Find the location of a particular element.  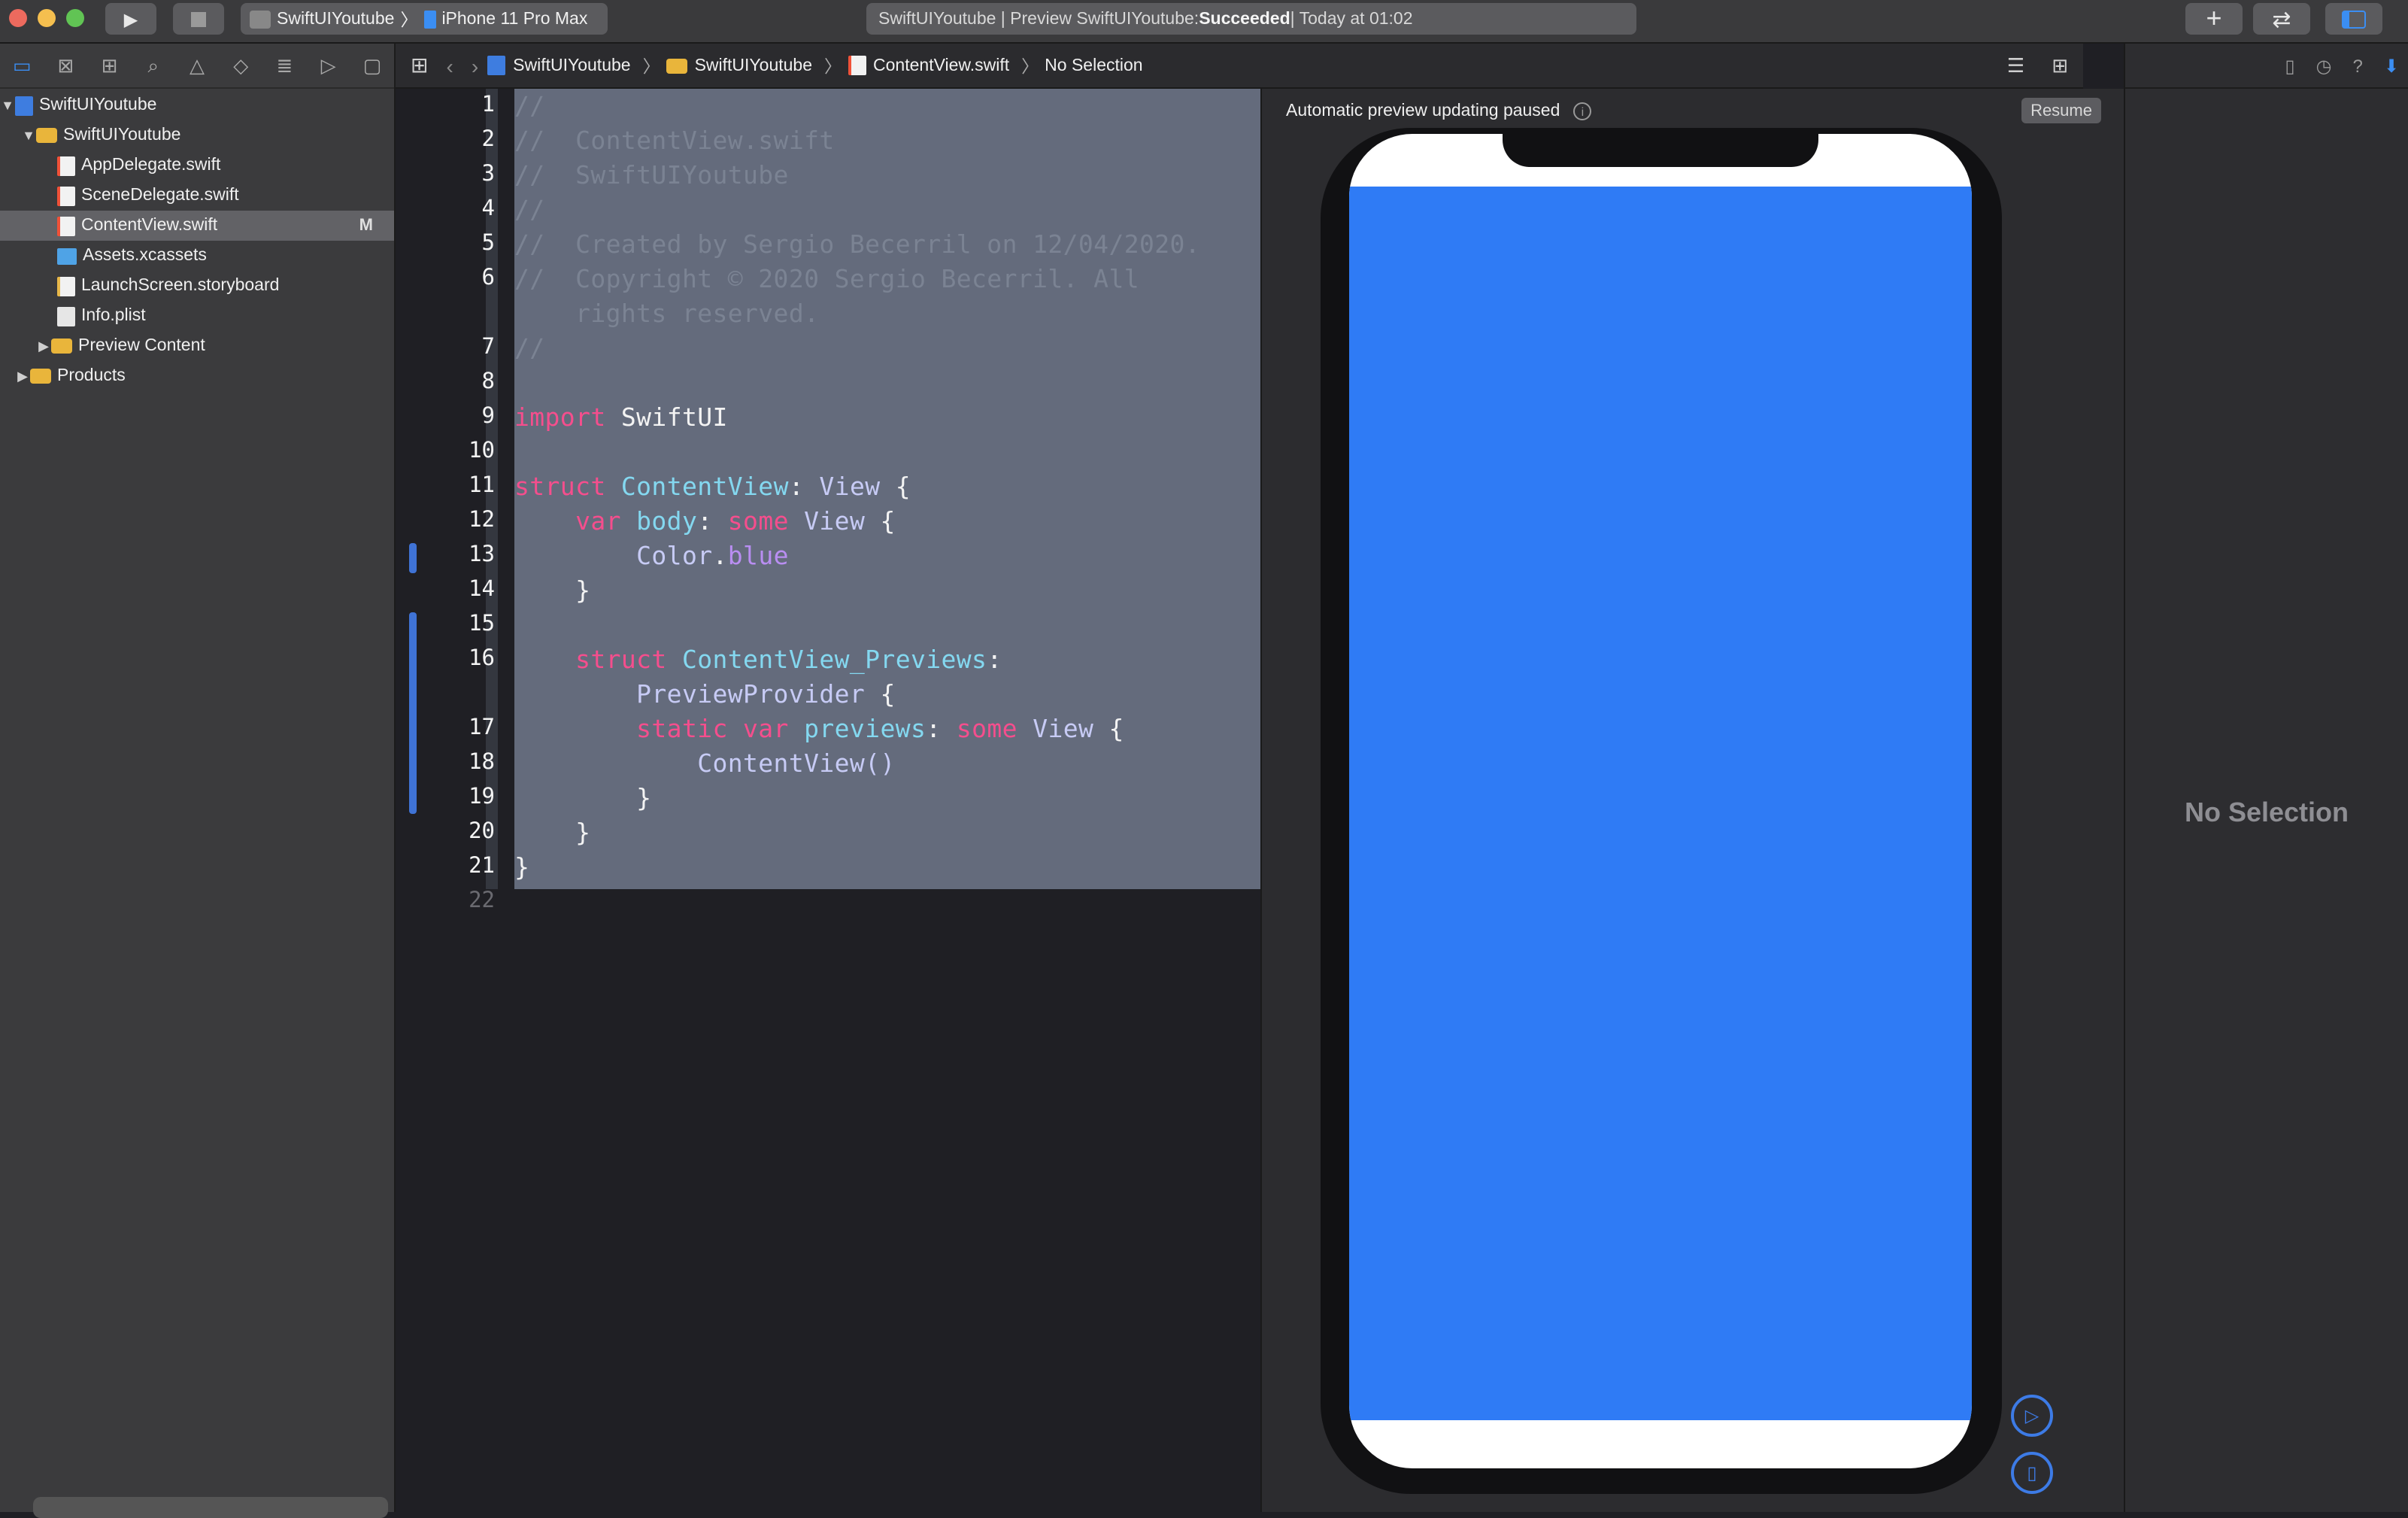

add-editor-icon: ⊞ is located at coordinates (2060, 66).